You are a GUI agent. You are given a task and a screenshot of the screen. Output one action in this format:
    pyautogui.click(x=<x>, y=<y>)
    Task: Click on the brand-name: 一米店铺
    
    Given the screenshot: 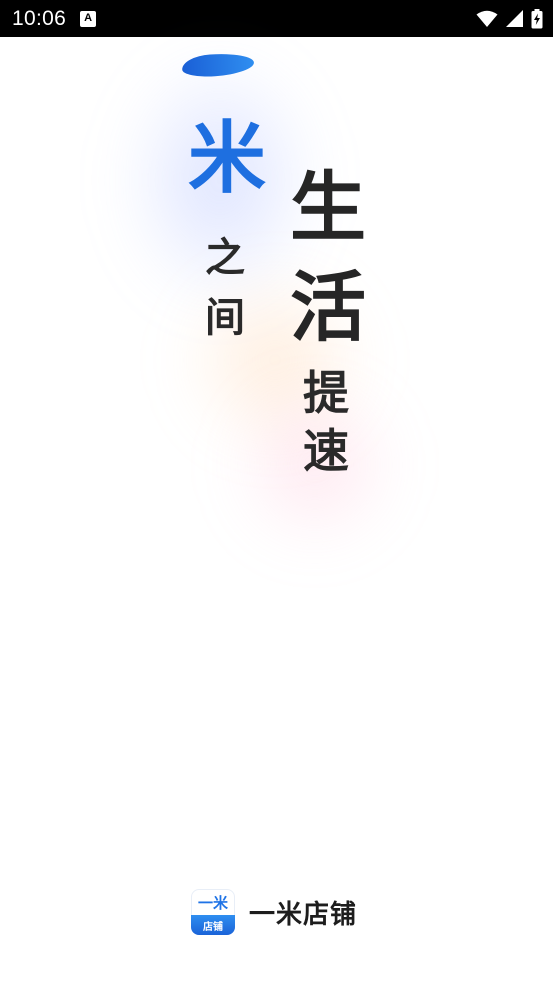 What is the action you would take?
    pyautogui.click(x=303, y=914)
    